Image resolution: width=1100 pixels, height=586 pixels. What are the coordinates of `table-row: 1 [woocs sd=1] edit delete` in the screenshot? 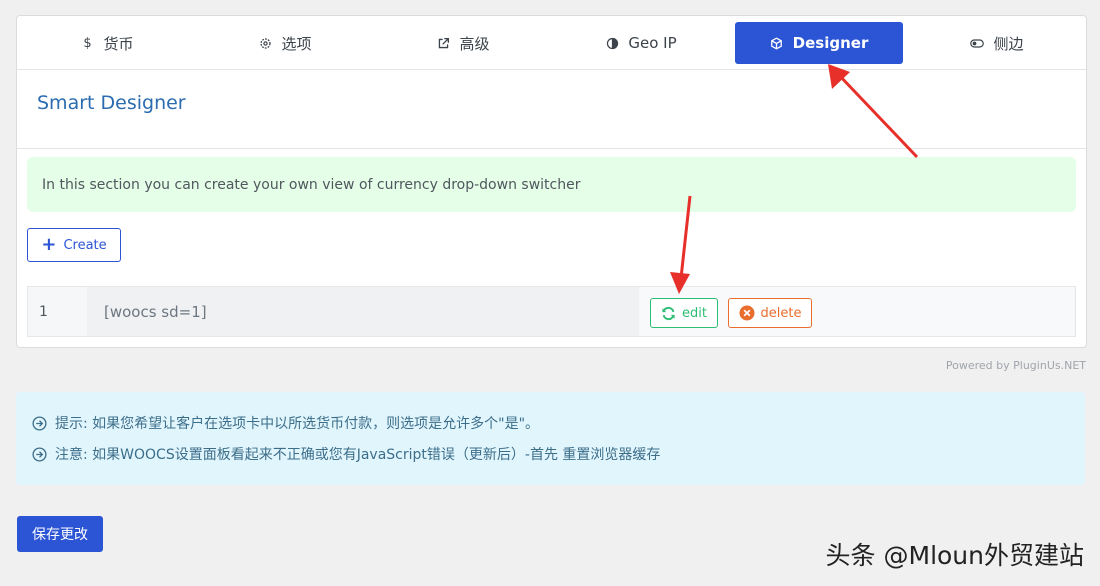 It's located at (551, 311).